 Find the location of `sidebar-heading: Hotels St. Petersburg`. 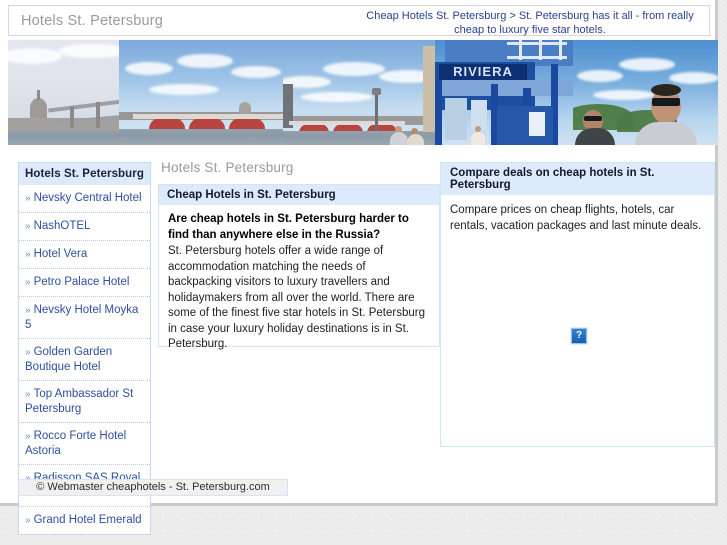

sidebar-heading: Hotels St. Petersburg is located at coordinates (84, 174).